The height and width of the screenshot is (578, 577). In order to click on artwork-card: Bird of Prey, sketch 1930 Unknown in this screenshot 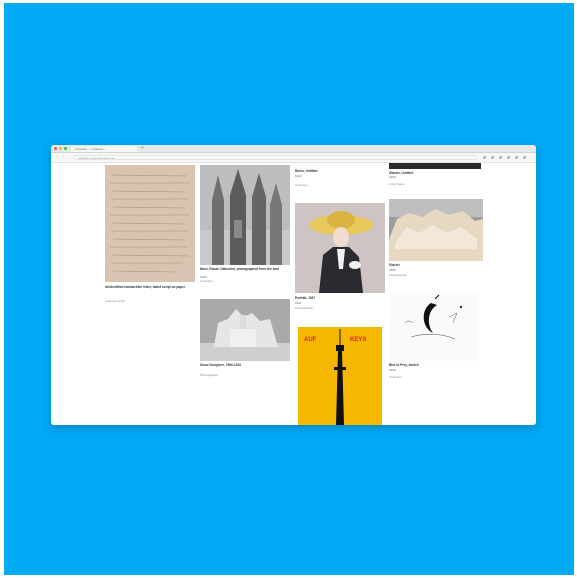, I will do `click(435, 340)`.